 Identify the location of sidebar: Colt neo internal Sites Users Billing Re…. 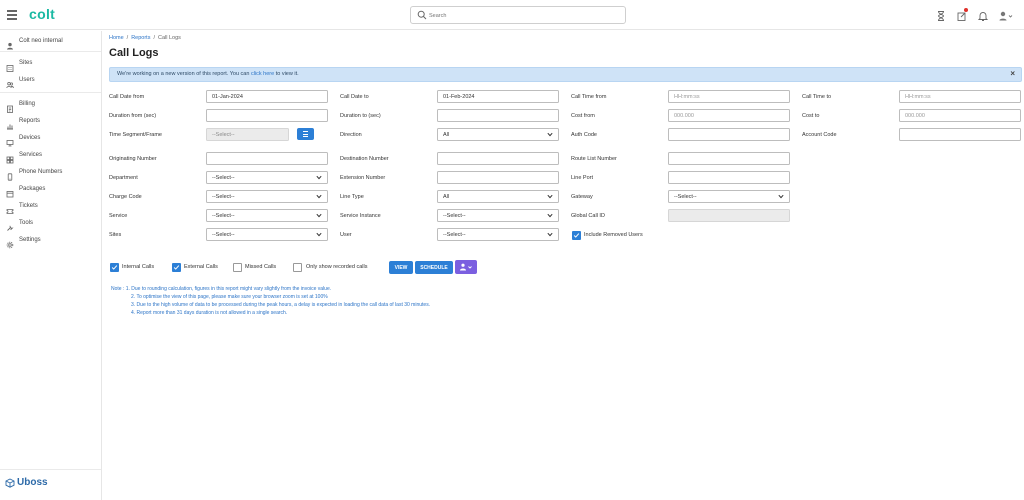
(51, 265).